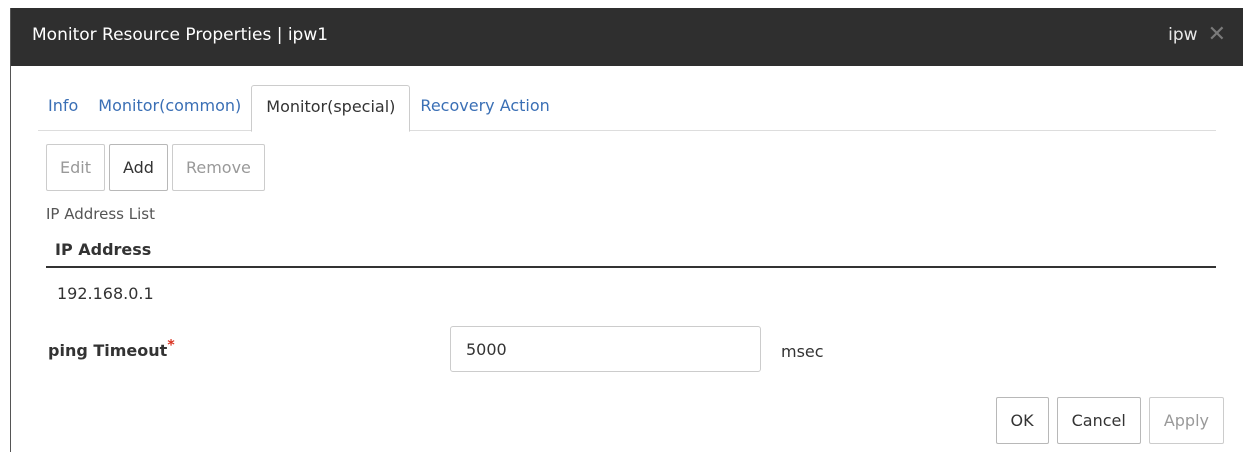  What do you see at coordinates (103, 249) in the screenshot?
I see `ip-address-column-header: IP Address` at bounding box center [103, 249].